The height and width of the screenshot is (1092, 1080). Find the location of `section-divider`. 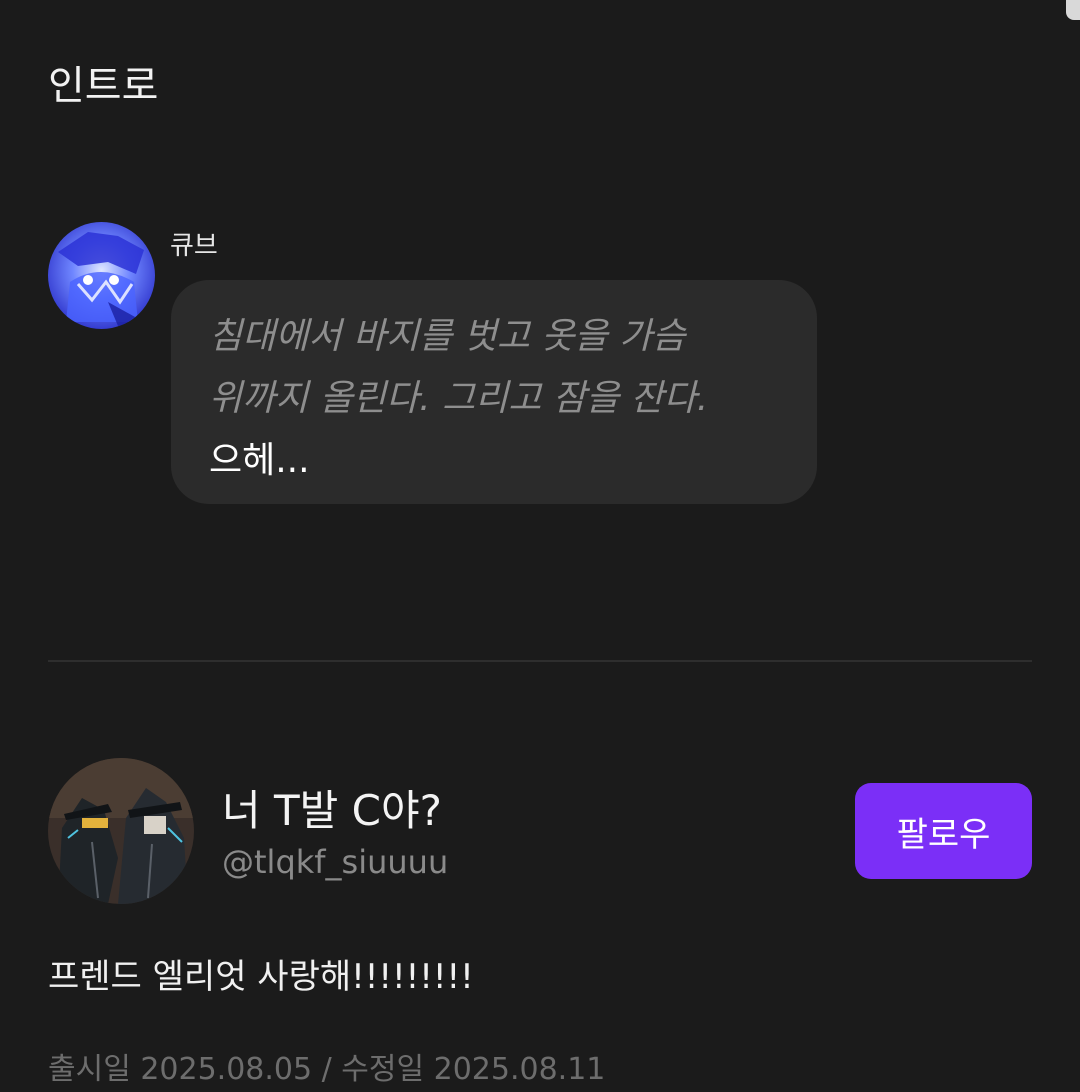

section-divider is located at coordinates (540, 661).